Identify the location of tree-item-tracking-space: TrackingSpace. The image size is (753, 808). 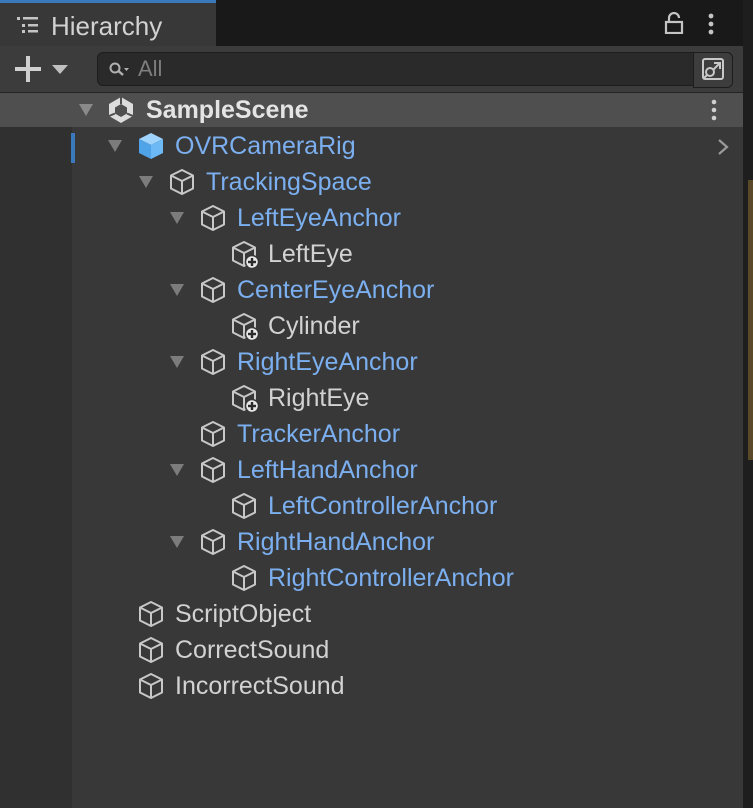
(371, 182).